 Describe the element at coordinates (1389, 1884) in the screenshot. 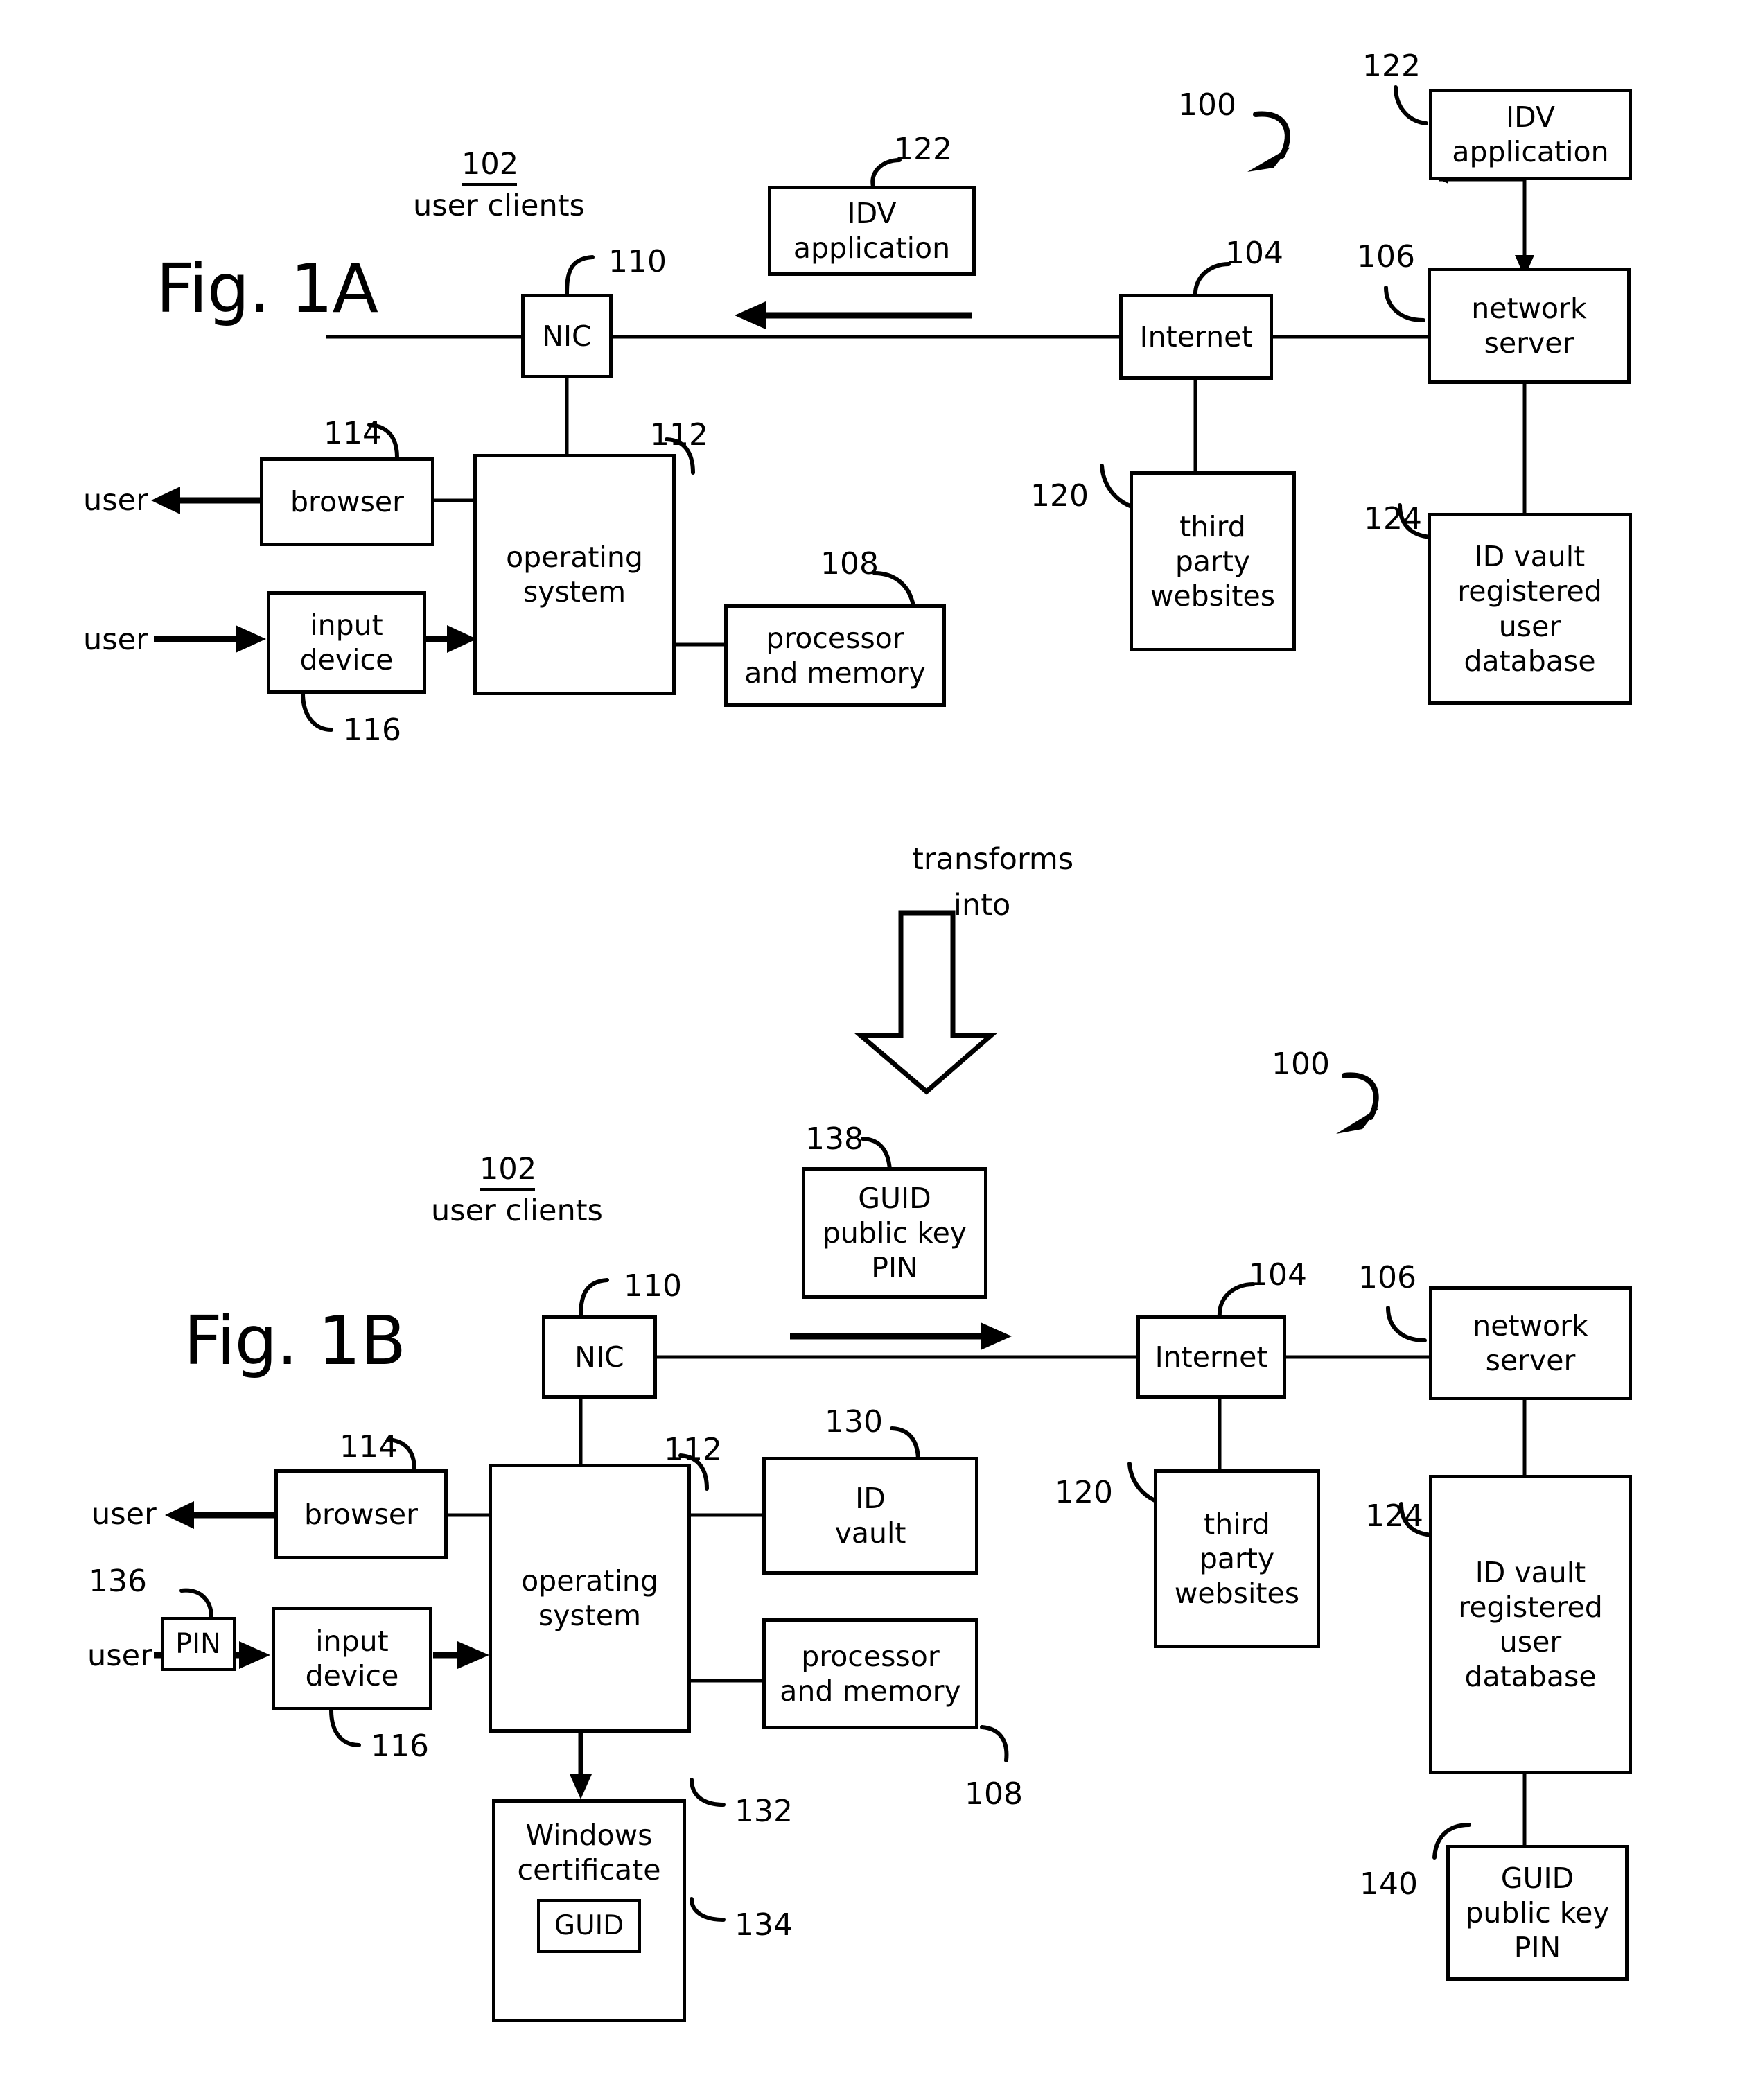

I see `guid-record-ref-1b: 140` at that location.